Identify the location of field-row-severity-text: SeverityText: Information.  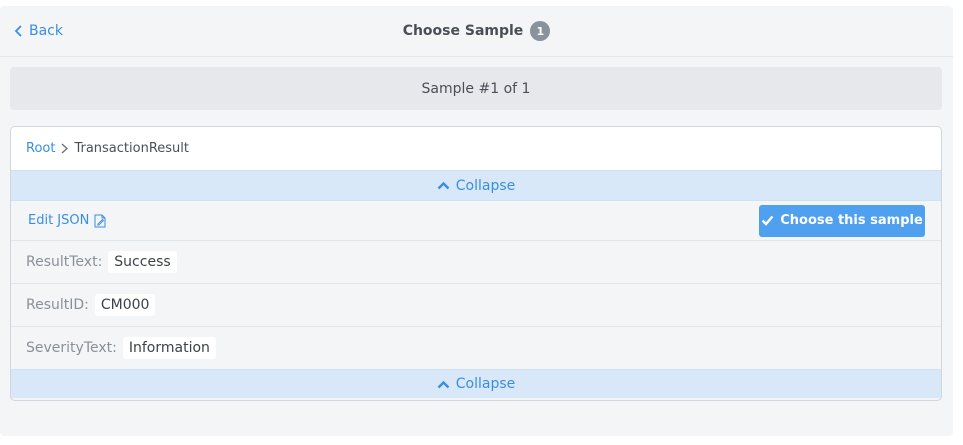
(476, 348).